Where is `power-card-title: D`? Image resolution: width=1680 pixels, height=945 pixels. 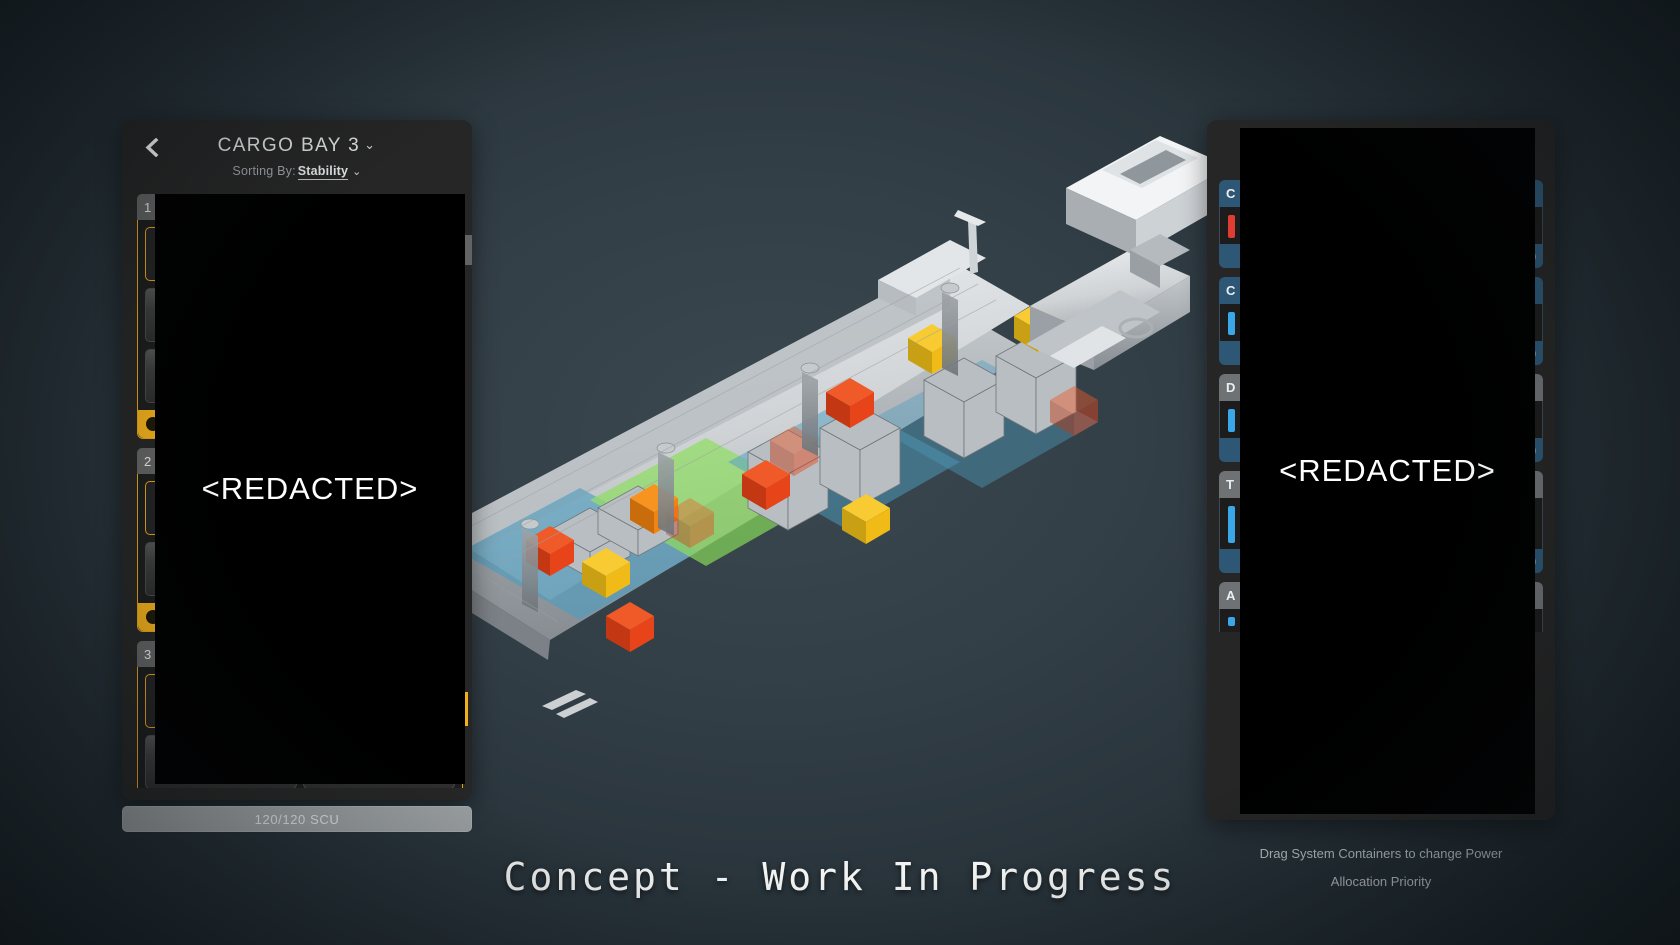
power-card-title: D is located at coordinates (1231, 387).